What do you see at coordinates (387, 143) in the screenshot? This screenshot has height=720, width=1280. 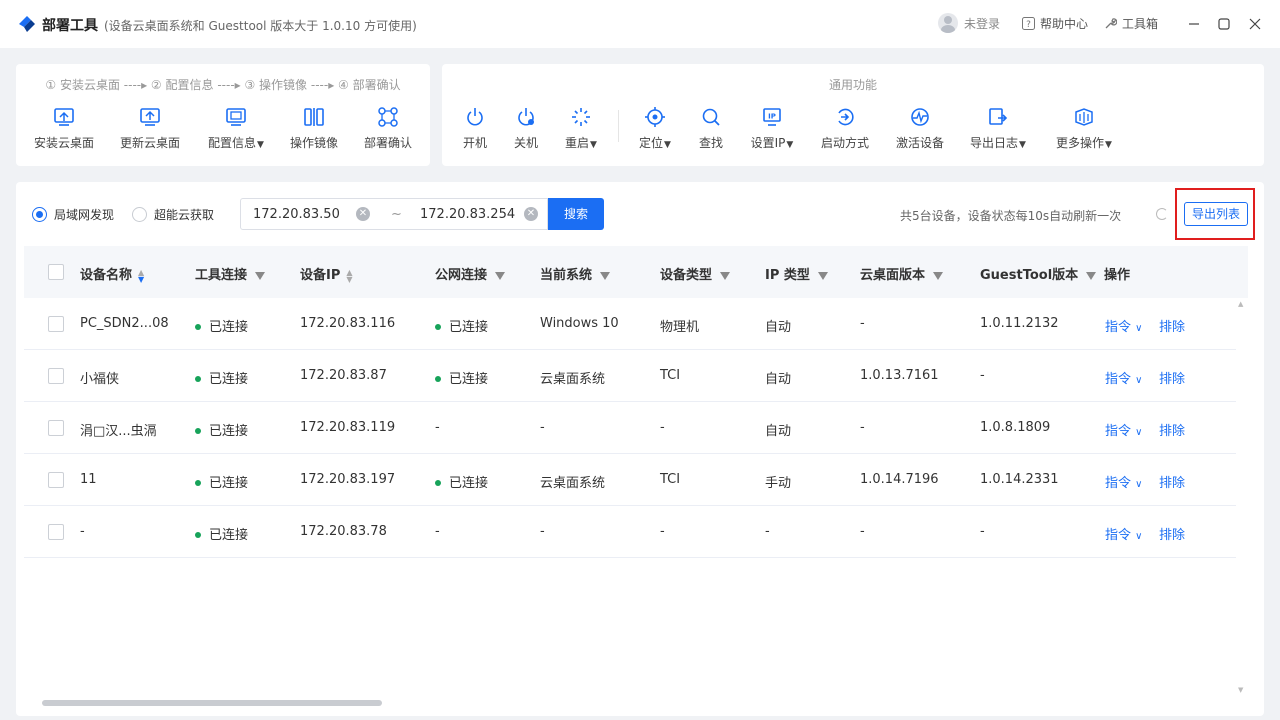 I see `tool-label: 部署确认` at bounding box center [387, 143].